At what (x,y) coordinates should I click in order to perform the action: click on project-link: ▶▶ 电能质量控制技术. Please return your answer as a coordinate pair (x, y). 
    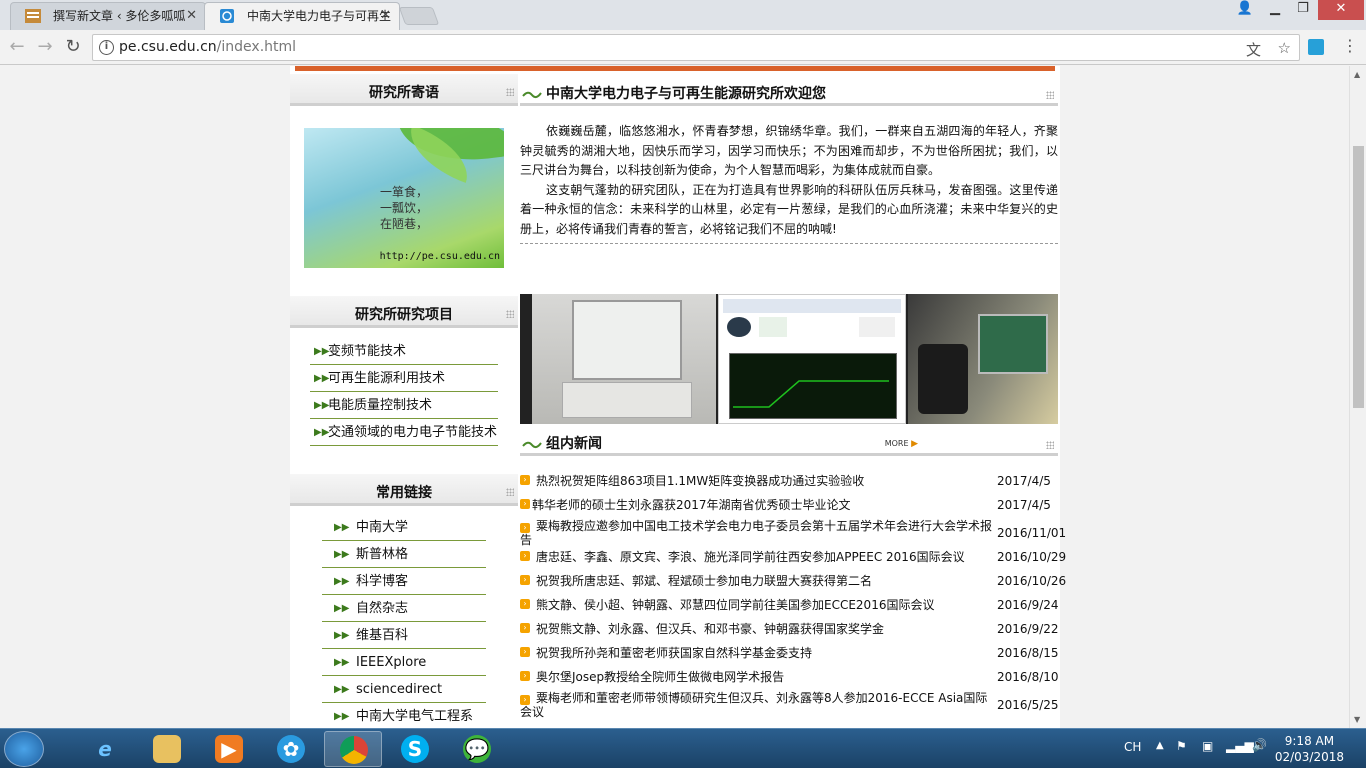
    Looking at the image, I should click on (404, 405).